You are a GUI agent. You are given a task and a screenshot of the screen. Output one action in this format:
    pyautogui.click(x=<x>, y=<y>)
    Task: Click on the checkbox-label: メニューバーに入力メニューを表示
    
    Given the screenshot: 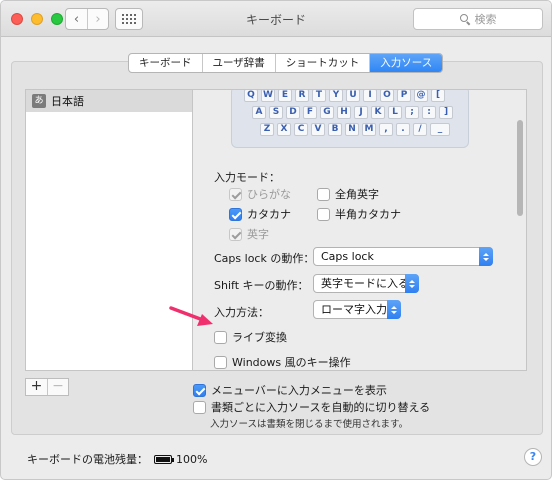 What is the action you would take?
    pyautogui.click(x=299, y=390)
    